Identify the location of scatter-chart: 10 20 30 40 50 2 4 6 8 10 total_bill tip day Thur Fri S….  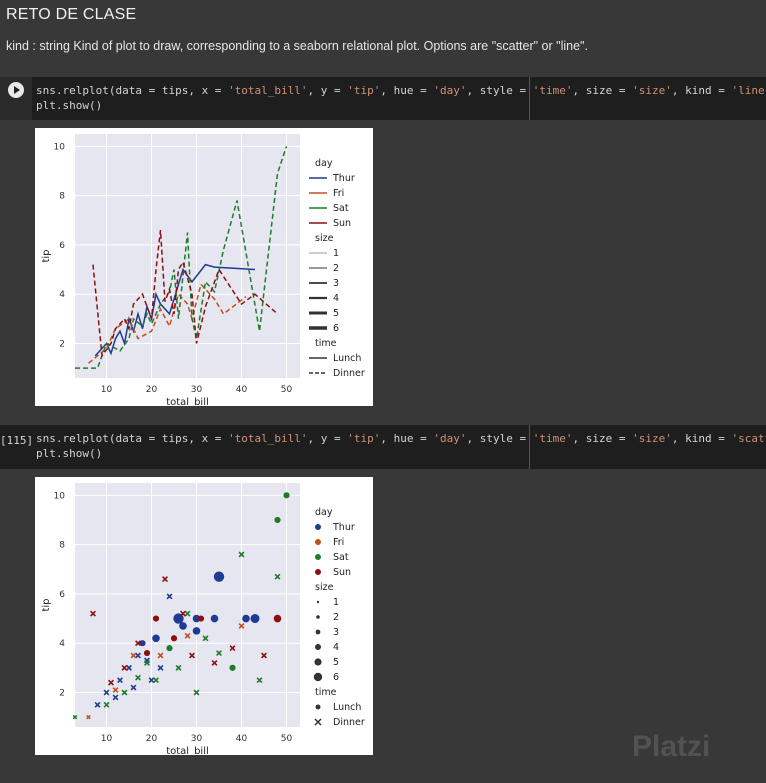
(203, 620).